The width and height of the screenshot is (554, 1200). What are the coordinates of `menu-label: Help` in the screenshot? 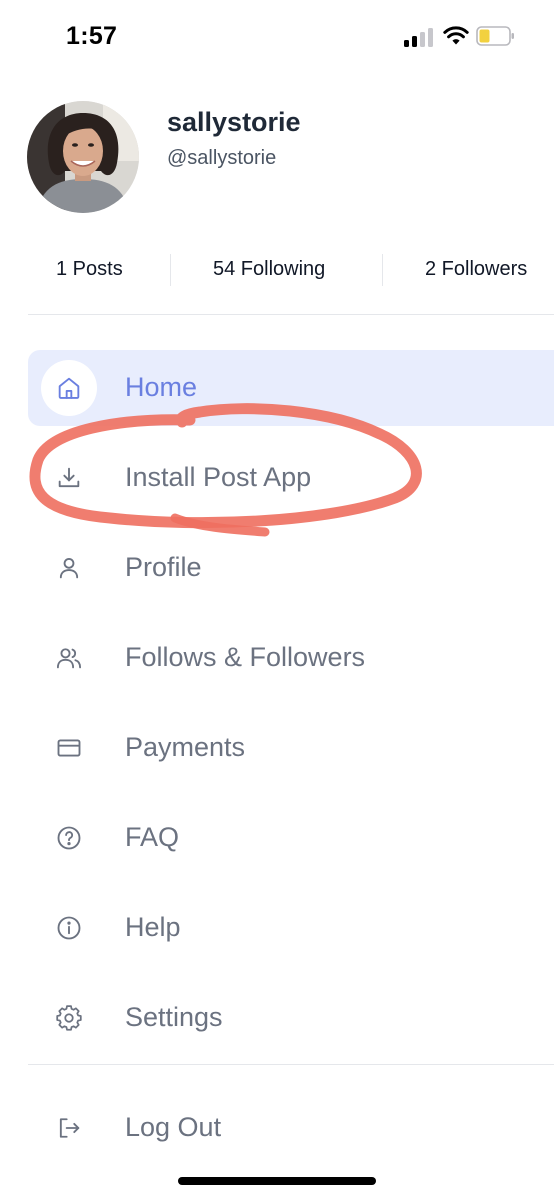 It's located at (153, 927).